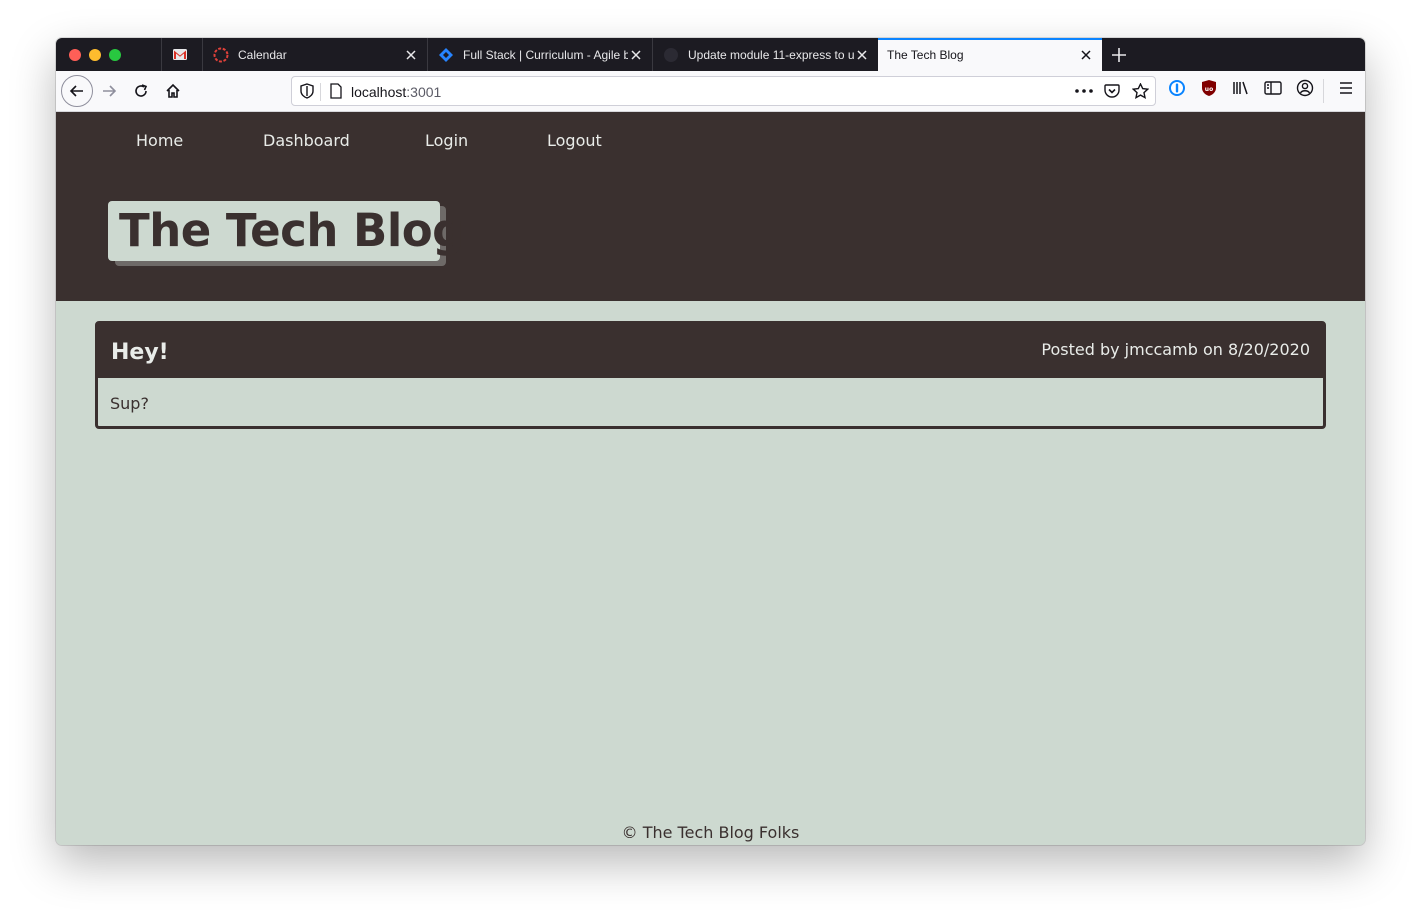 Image resolution: width=1421 pixels, height=919 pixels. What do you see at coordinates (75, 55) in the screenshot?
I see `window-close-button` at bounding box center [75, 55].